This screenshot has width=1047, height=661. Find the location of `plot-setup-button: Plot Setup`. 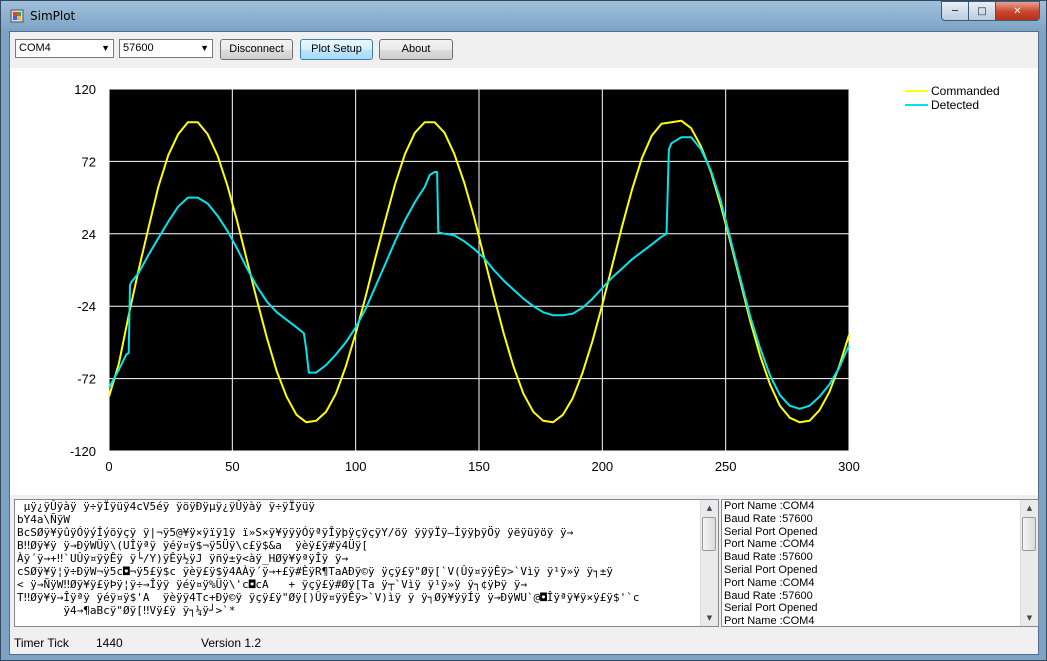

plot-setup-button: Plot Setup is located at coordinates (336, 49).